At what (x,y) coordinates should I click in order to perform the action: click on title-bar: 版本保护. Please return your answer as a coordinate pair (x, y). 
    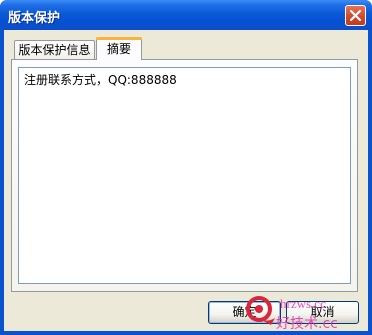
    Looking at the image, I should click on (186, 15).